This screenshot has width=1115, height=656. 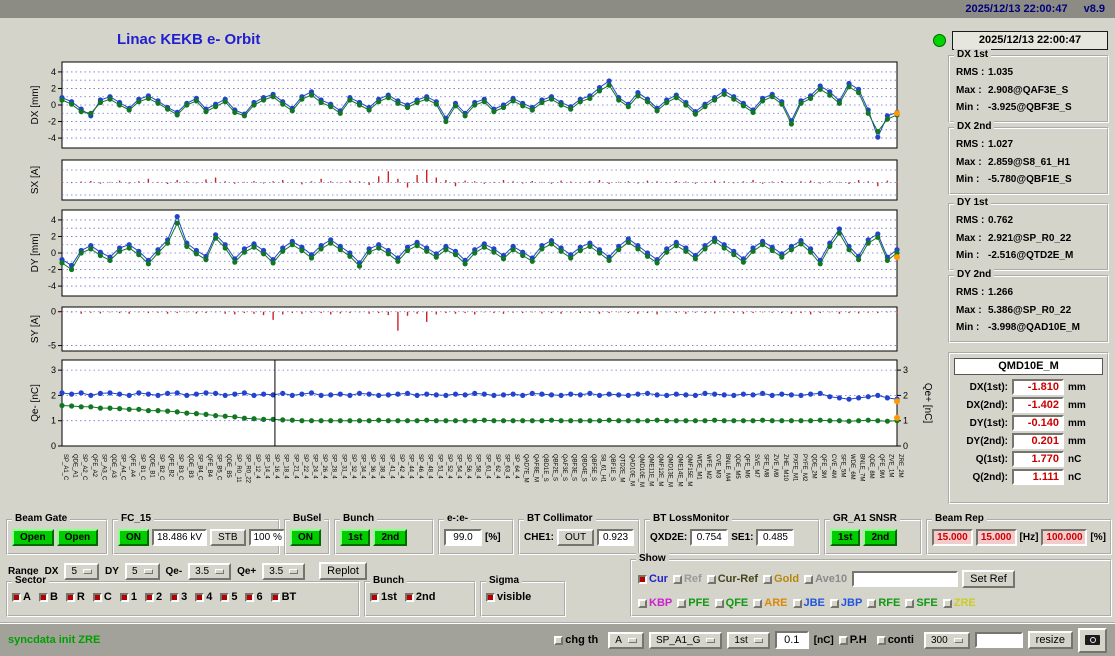 What do you see at coordinates (961, 603) in the screenshot?
I see `show-zre-item: ZRE` at bounding box center [961, 603].